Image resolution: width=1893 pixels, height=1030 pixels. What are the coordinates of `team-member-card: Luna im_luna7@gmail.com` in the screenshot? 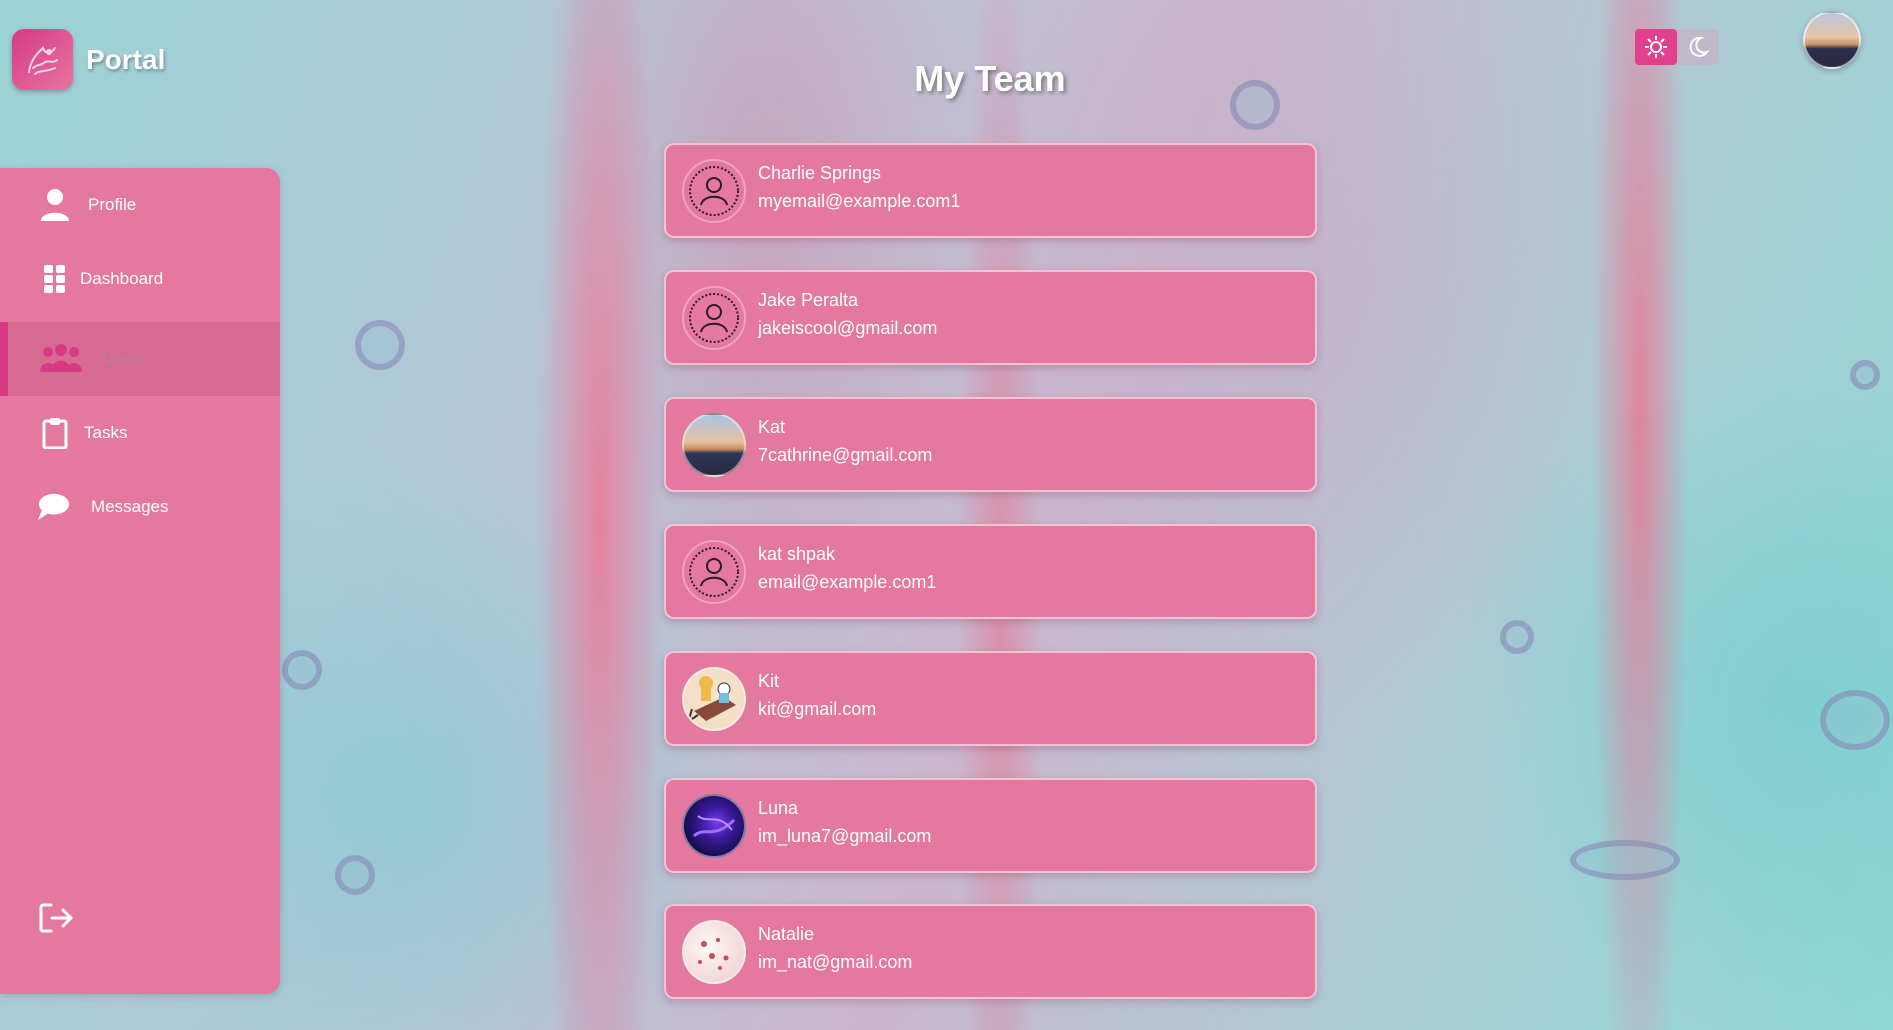 It's located at (990, 825).